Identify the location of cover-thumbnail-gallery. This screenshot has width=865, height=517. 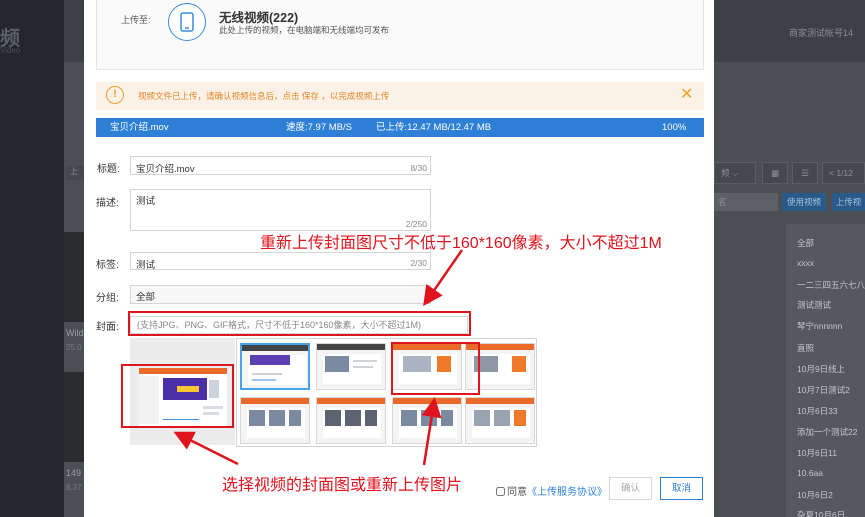
(386, 392).